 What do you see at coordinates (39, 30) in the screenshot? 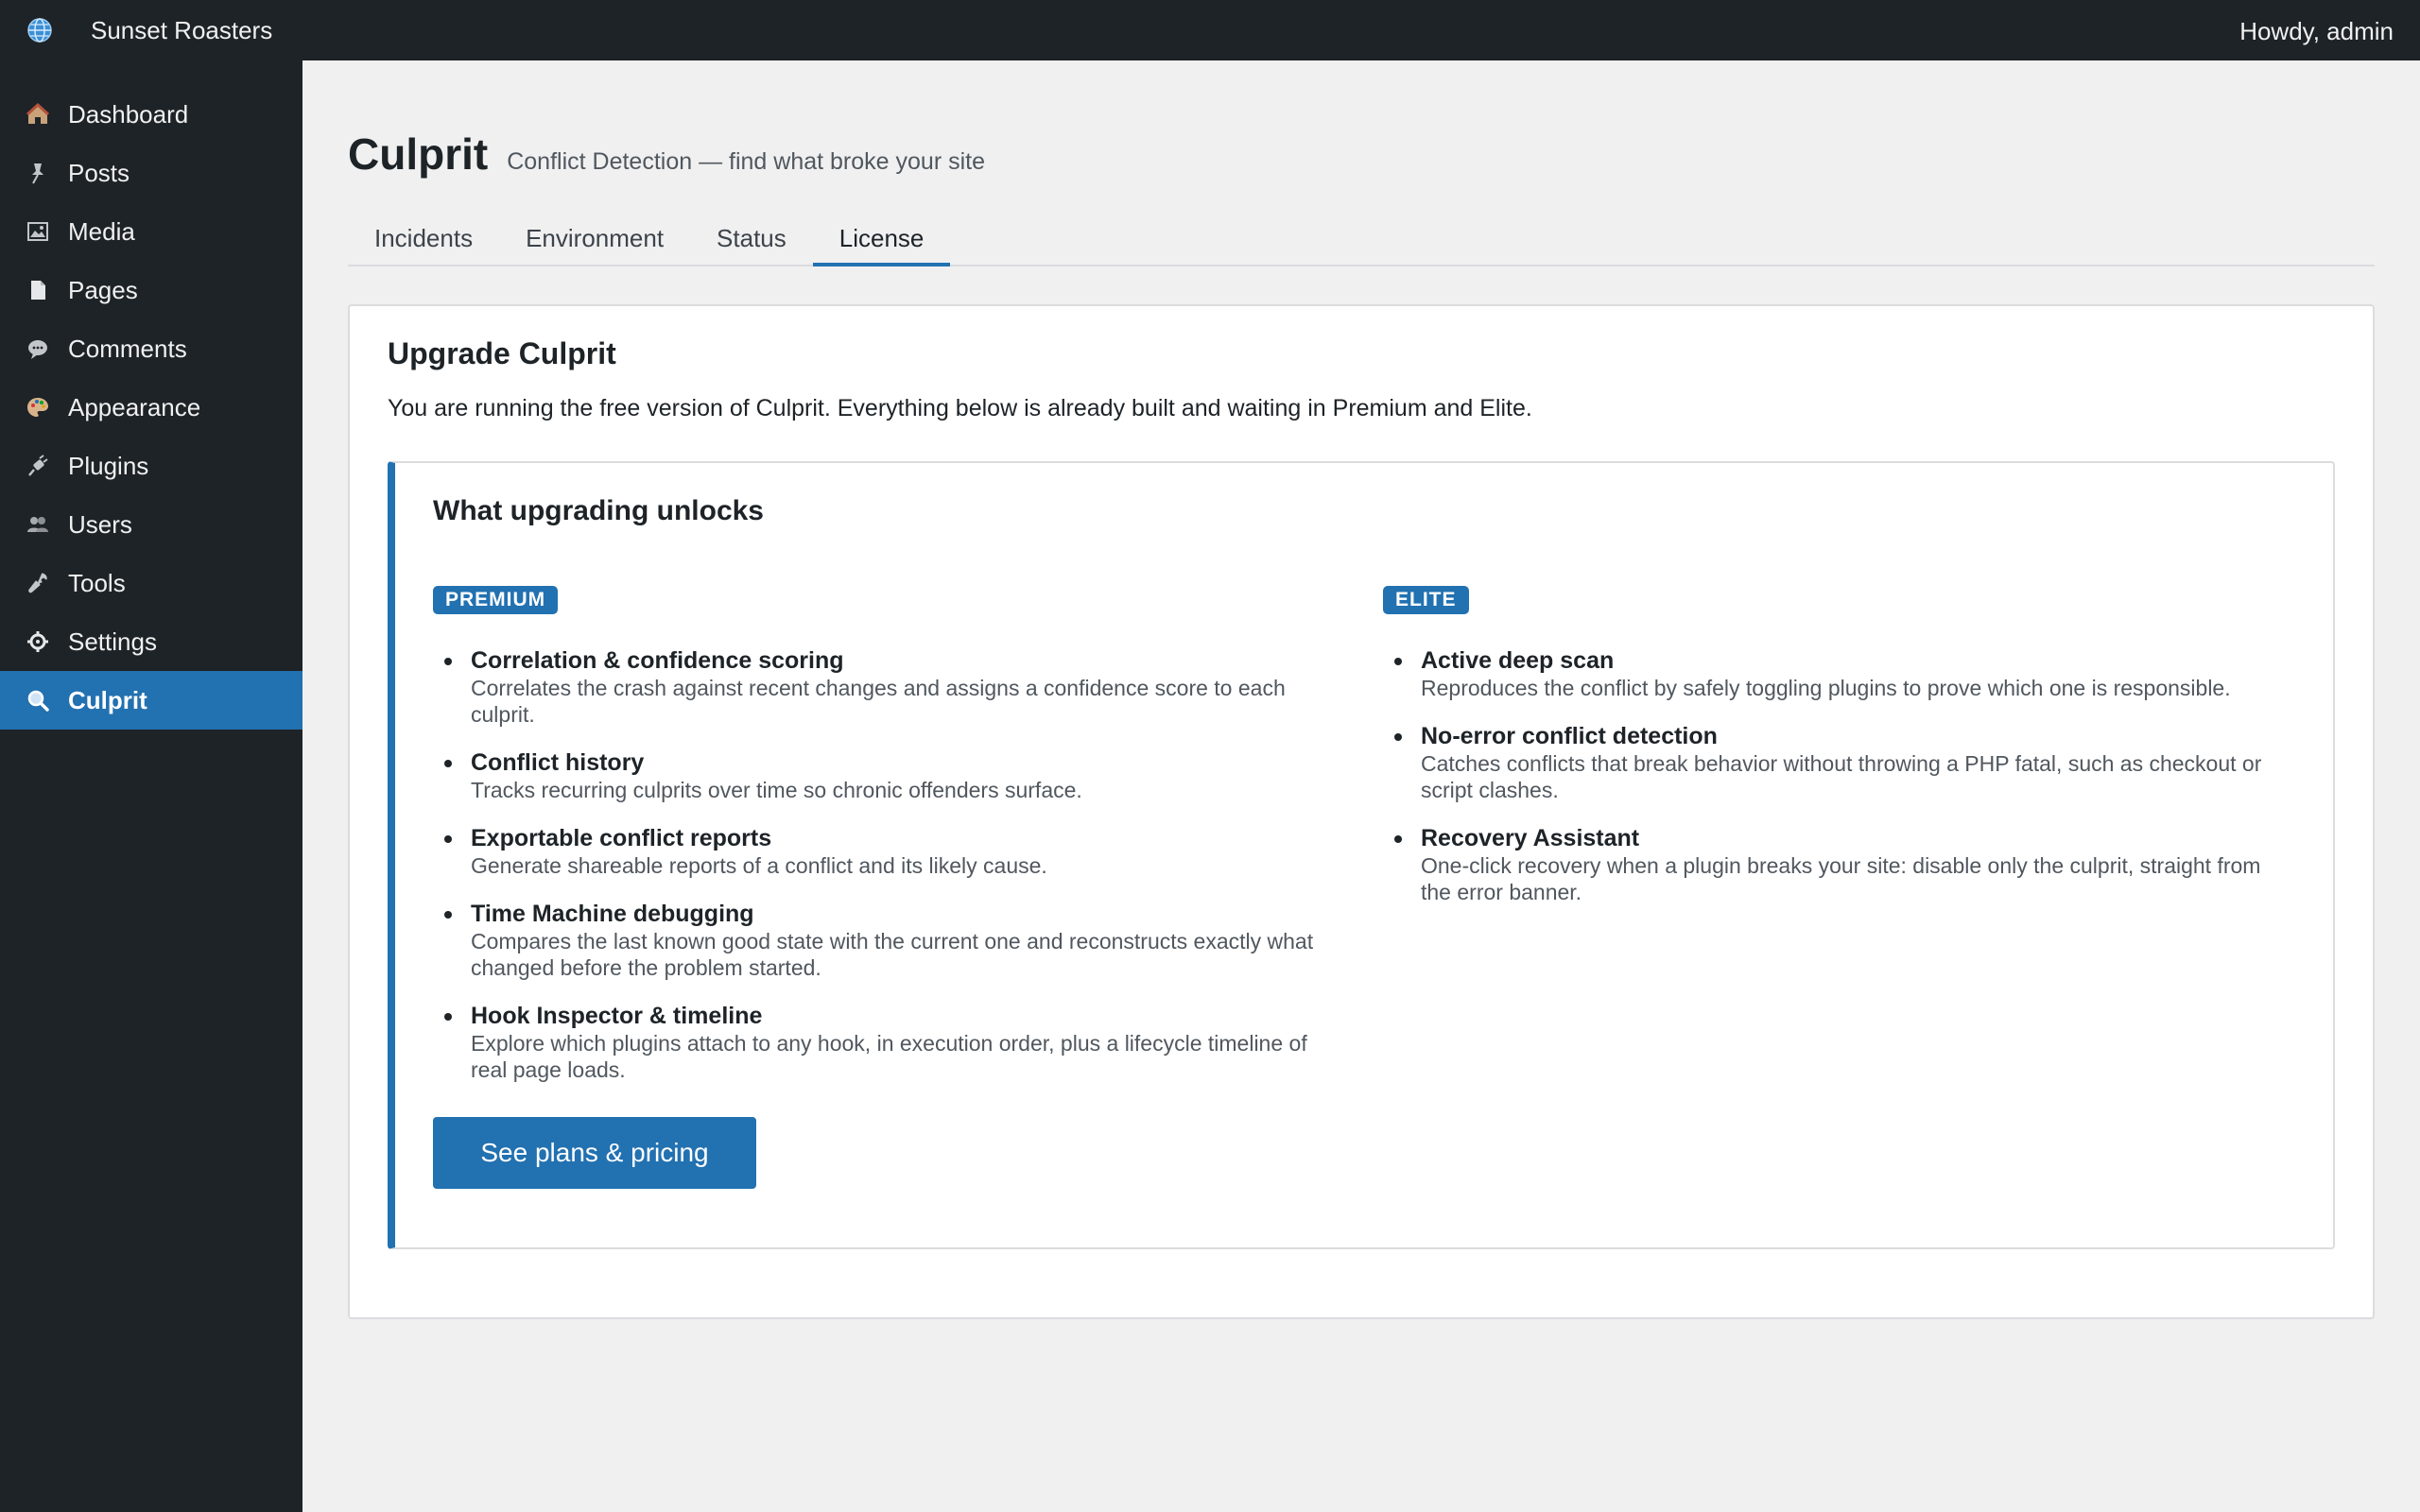
I see `globe-icon` at bounding box center [39, 30].